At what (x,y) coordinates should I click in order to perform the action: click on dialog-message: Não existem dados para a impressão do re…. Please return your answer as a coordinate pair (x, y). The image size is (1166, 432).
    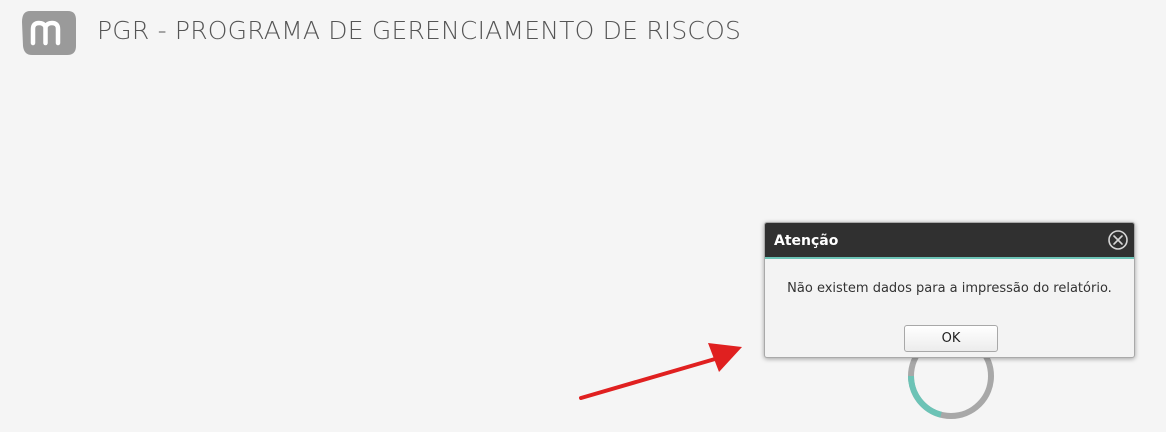
    Looking at the image, I should click on (949, 288).